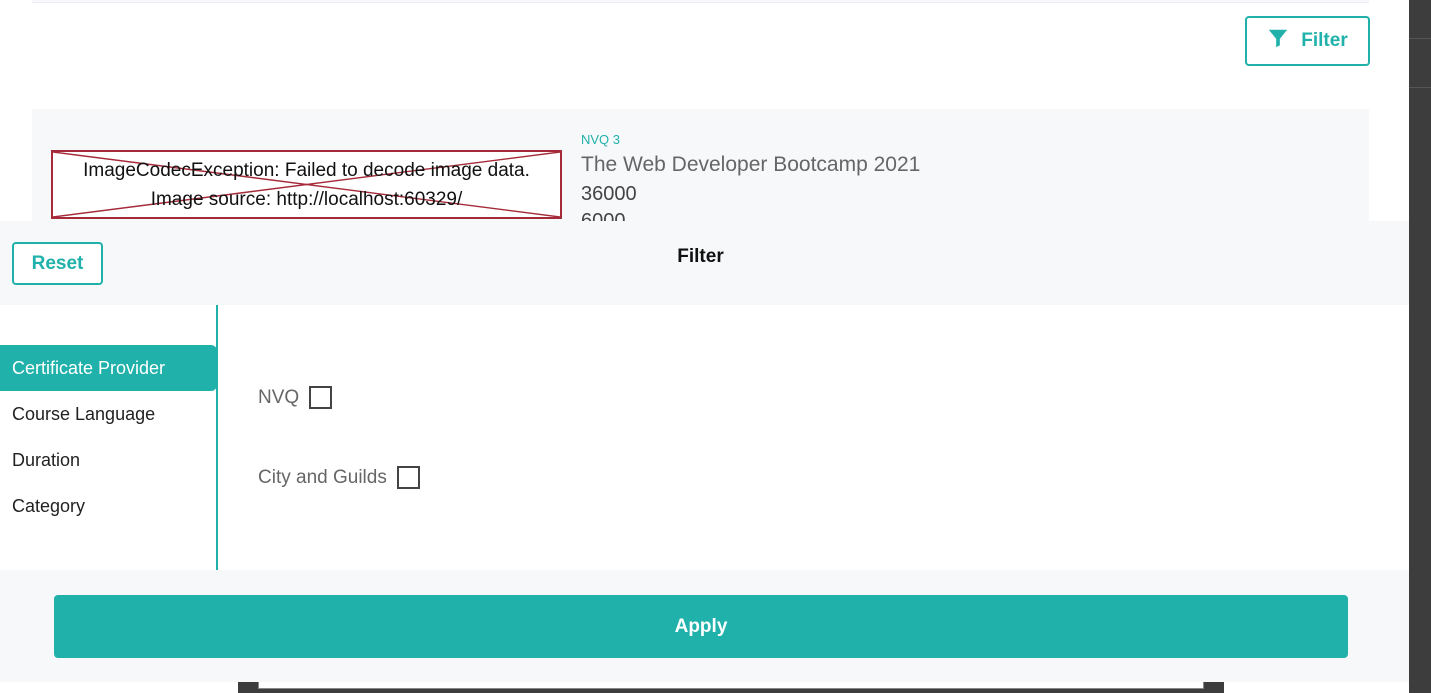 Image resolution: width=1431 pixels, height=693 pixels. I want to click on option-city-and-guilds: City and Guilds, so click(339, 477).